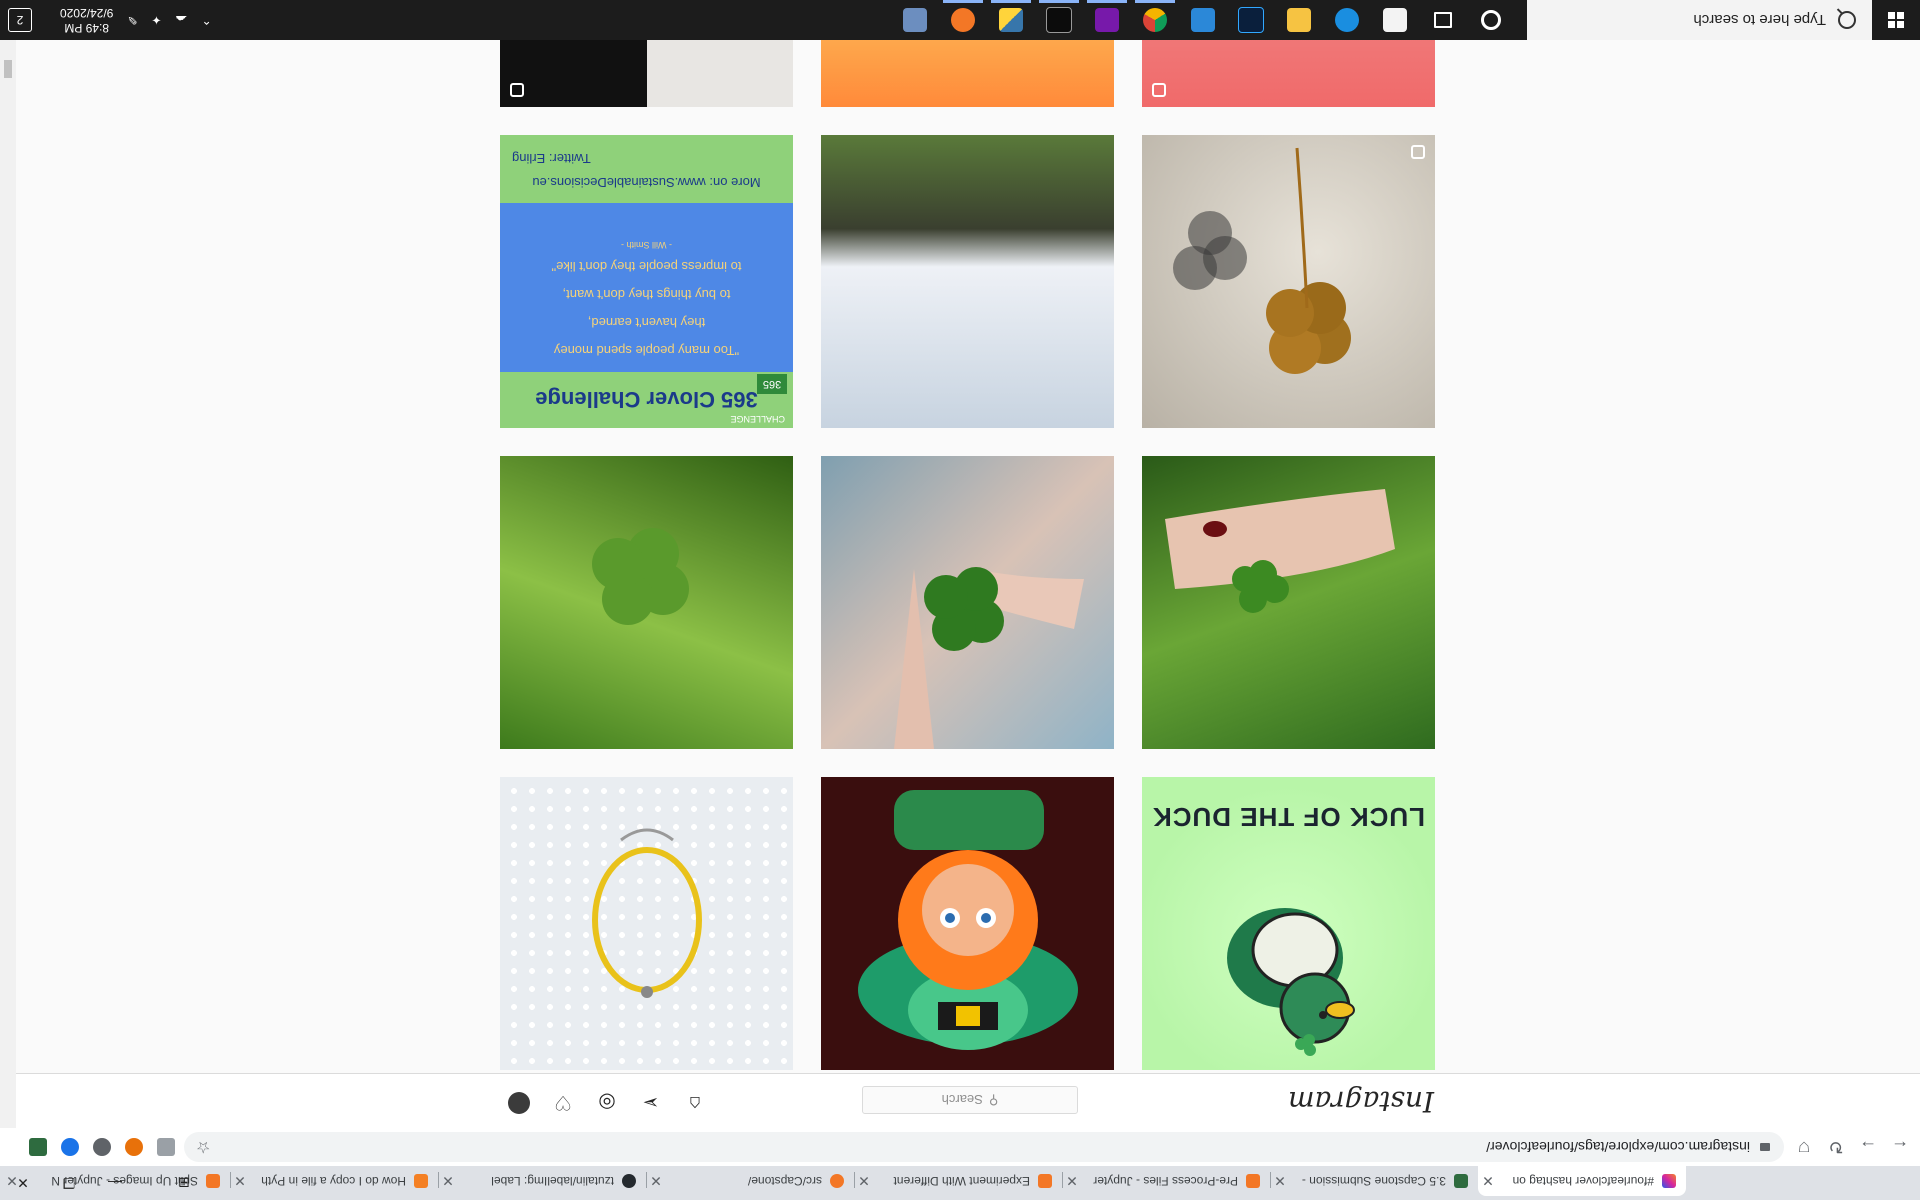 This screenshot has width=1920, height=1200. What do you see at coordinates (519, 1103) in the screenshot?
I see `avatar` at bounding box center [519, 1103].